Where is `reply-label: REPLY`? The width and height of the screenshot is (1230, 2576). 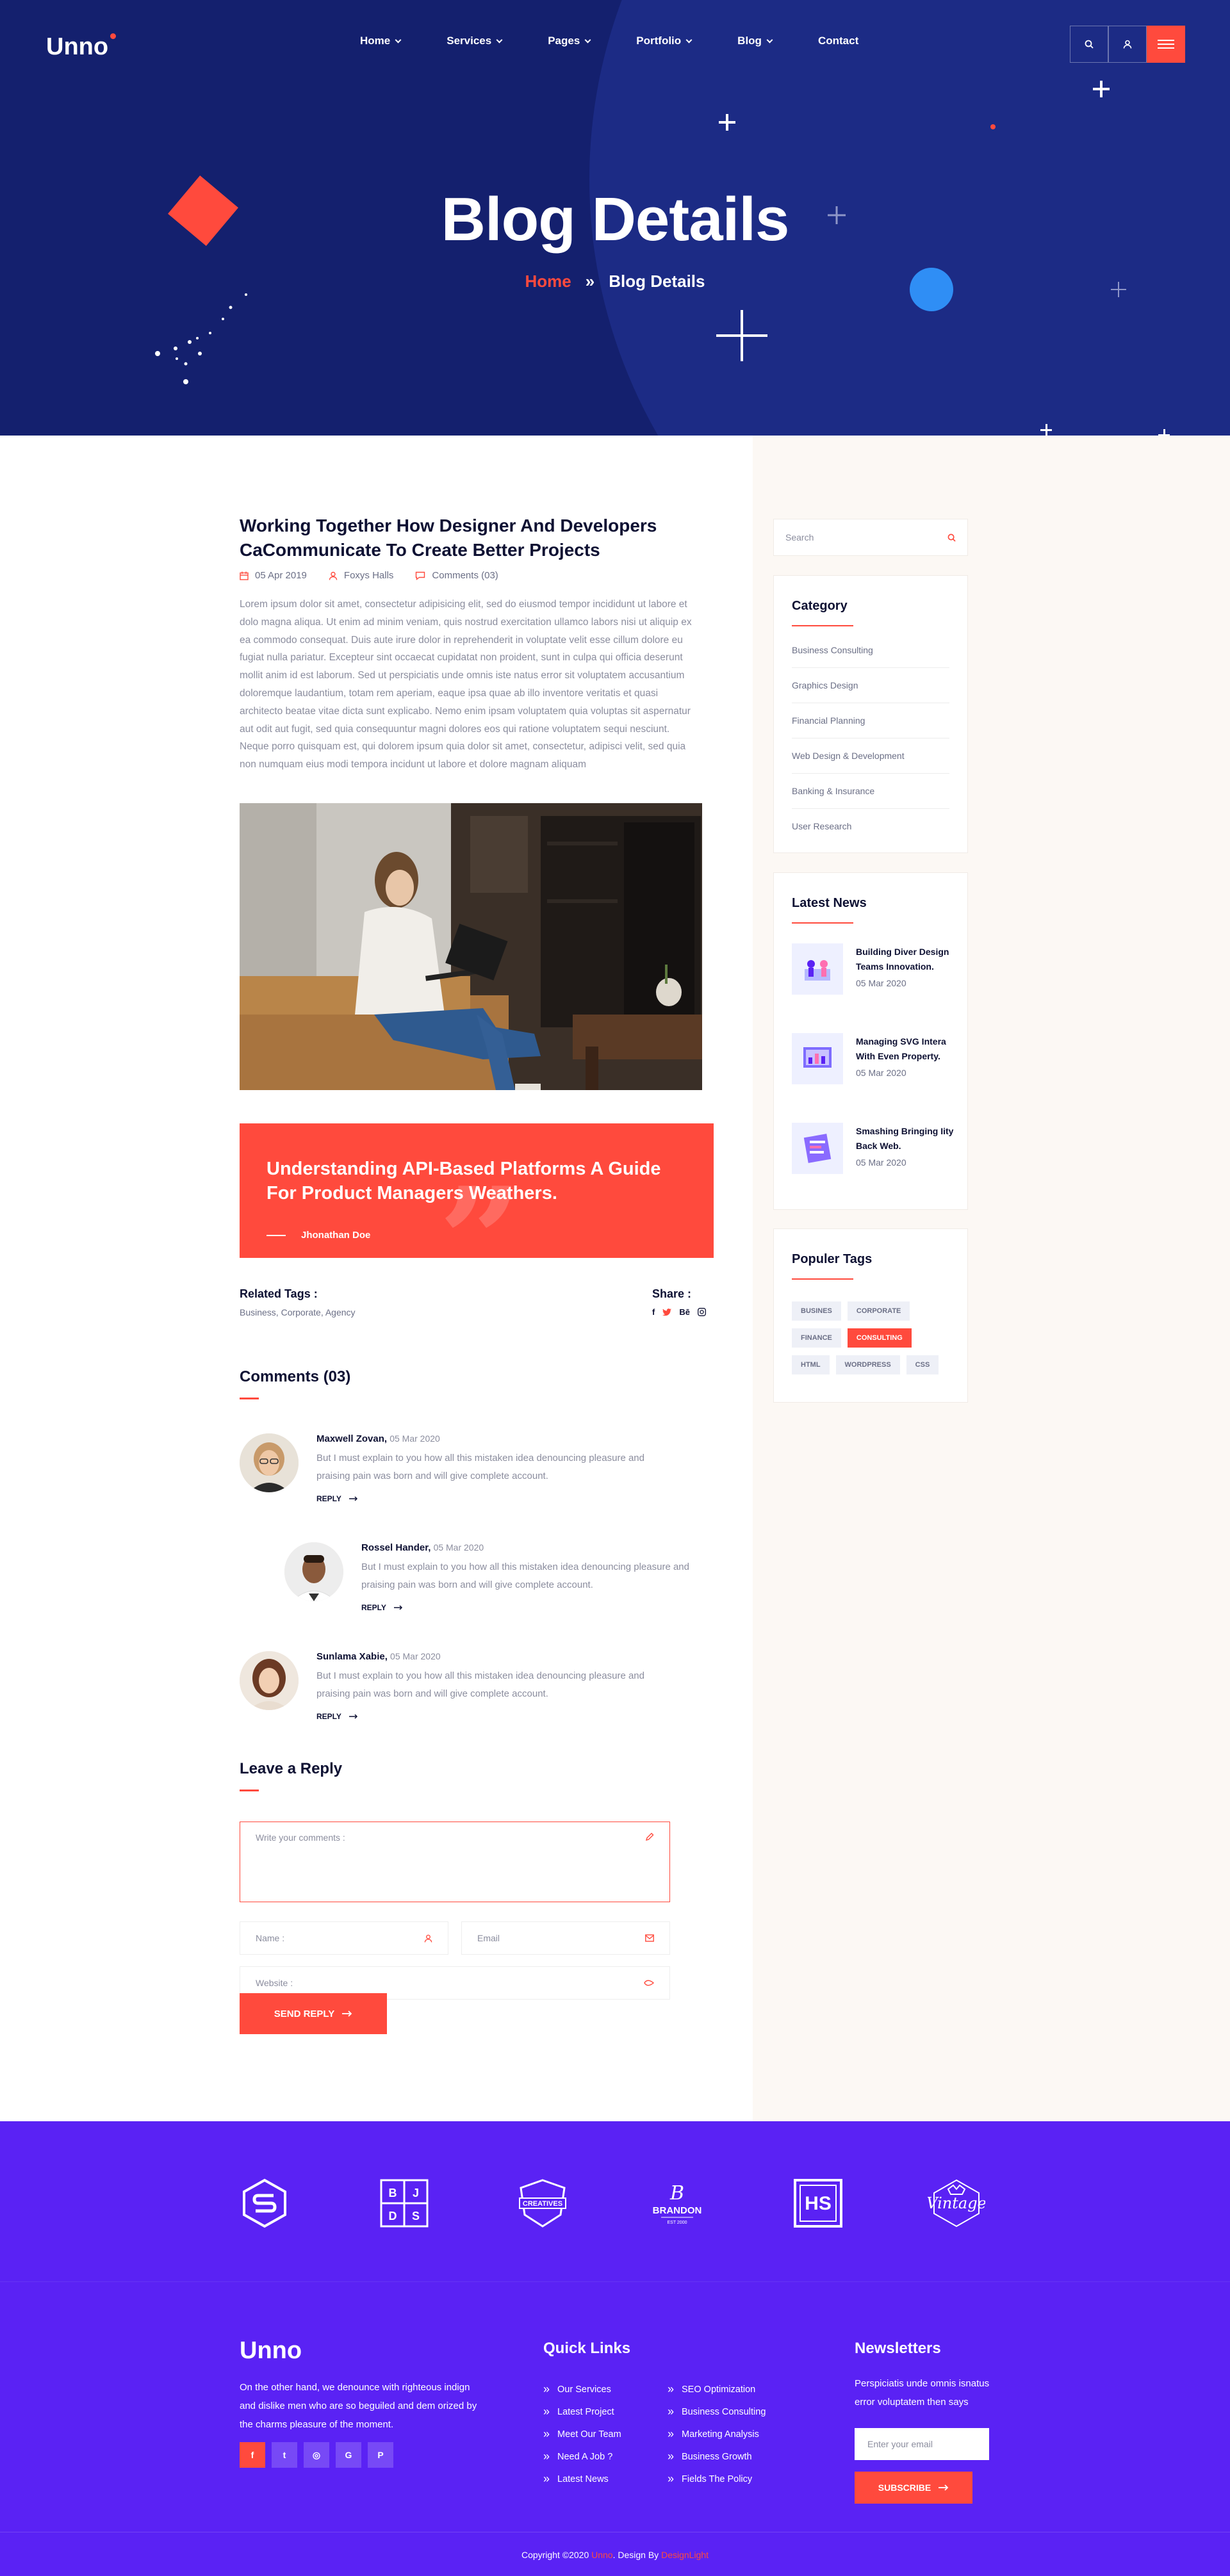 reply-label: REPLY is located at coordinates (328, 1498).